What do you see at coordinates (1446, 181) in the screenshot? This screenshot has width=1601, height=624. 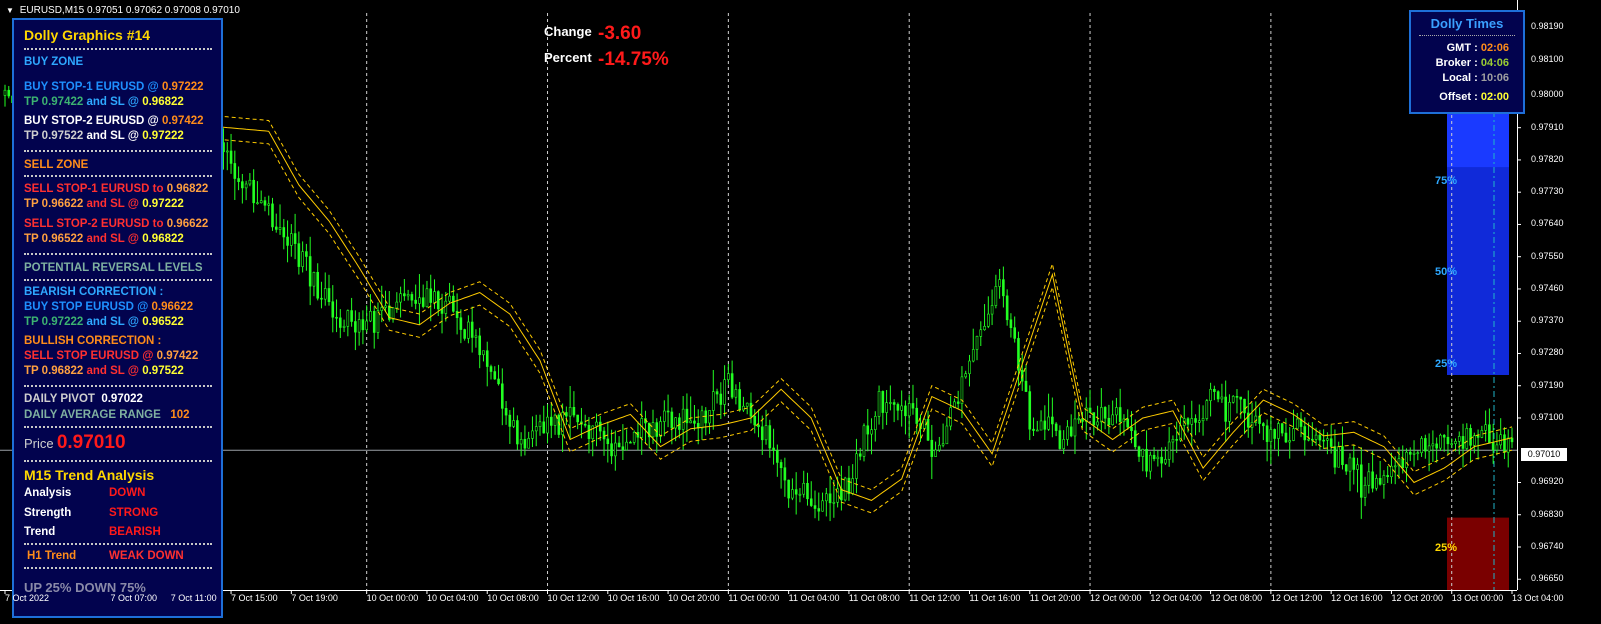 I see `level-75-label: 75%` at bounding box center [1446, 181].